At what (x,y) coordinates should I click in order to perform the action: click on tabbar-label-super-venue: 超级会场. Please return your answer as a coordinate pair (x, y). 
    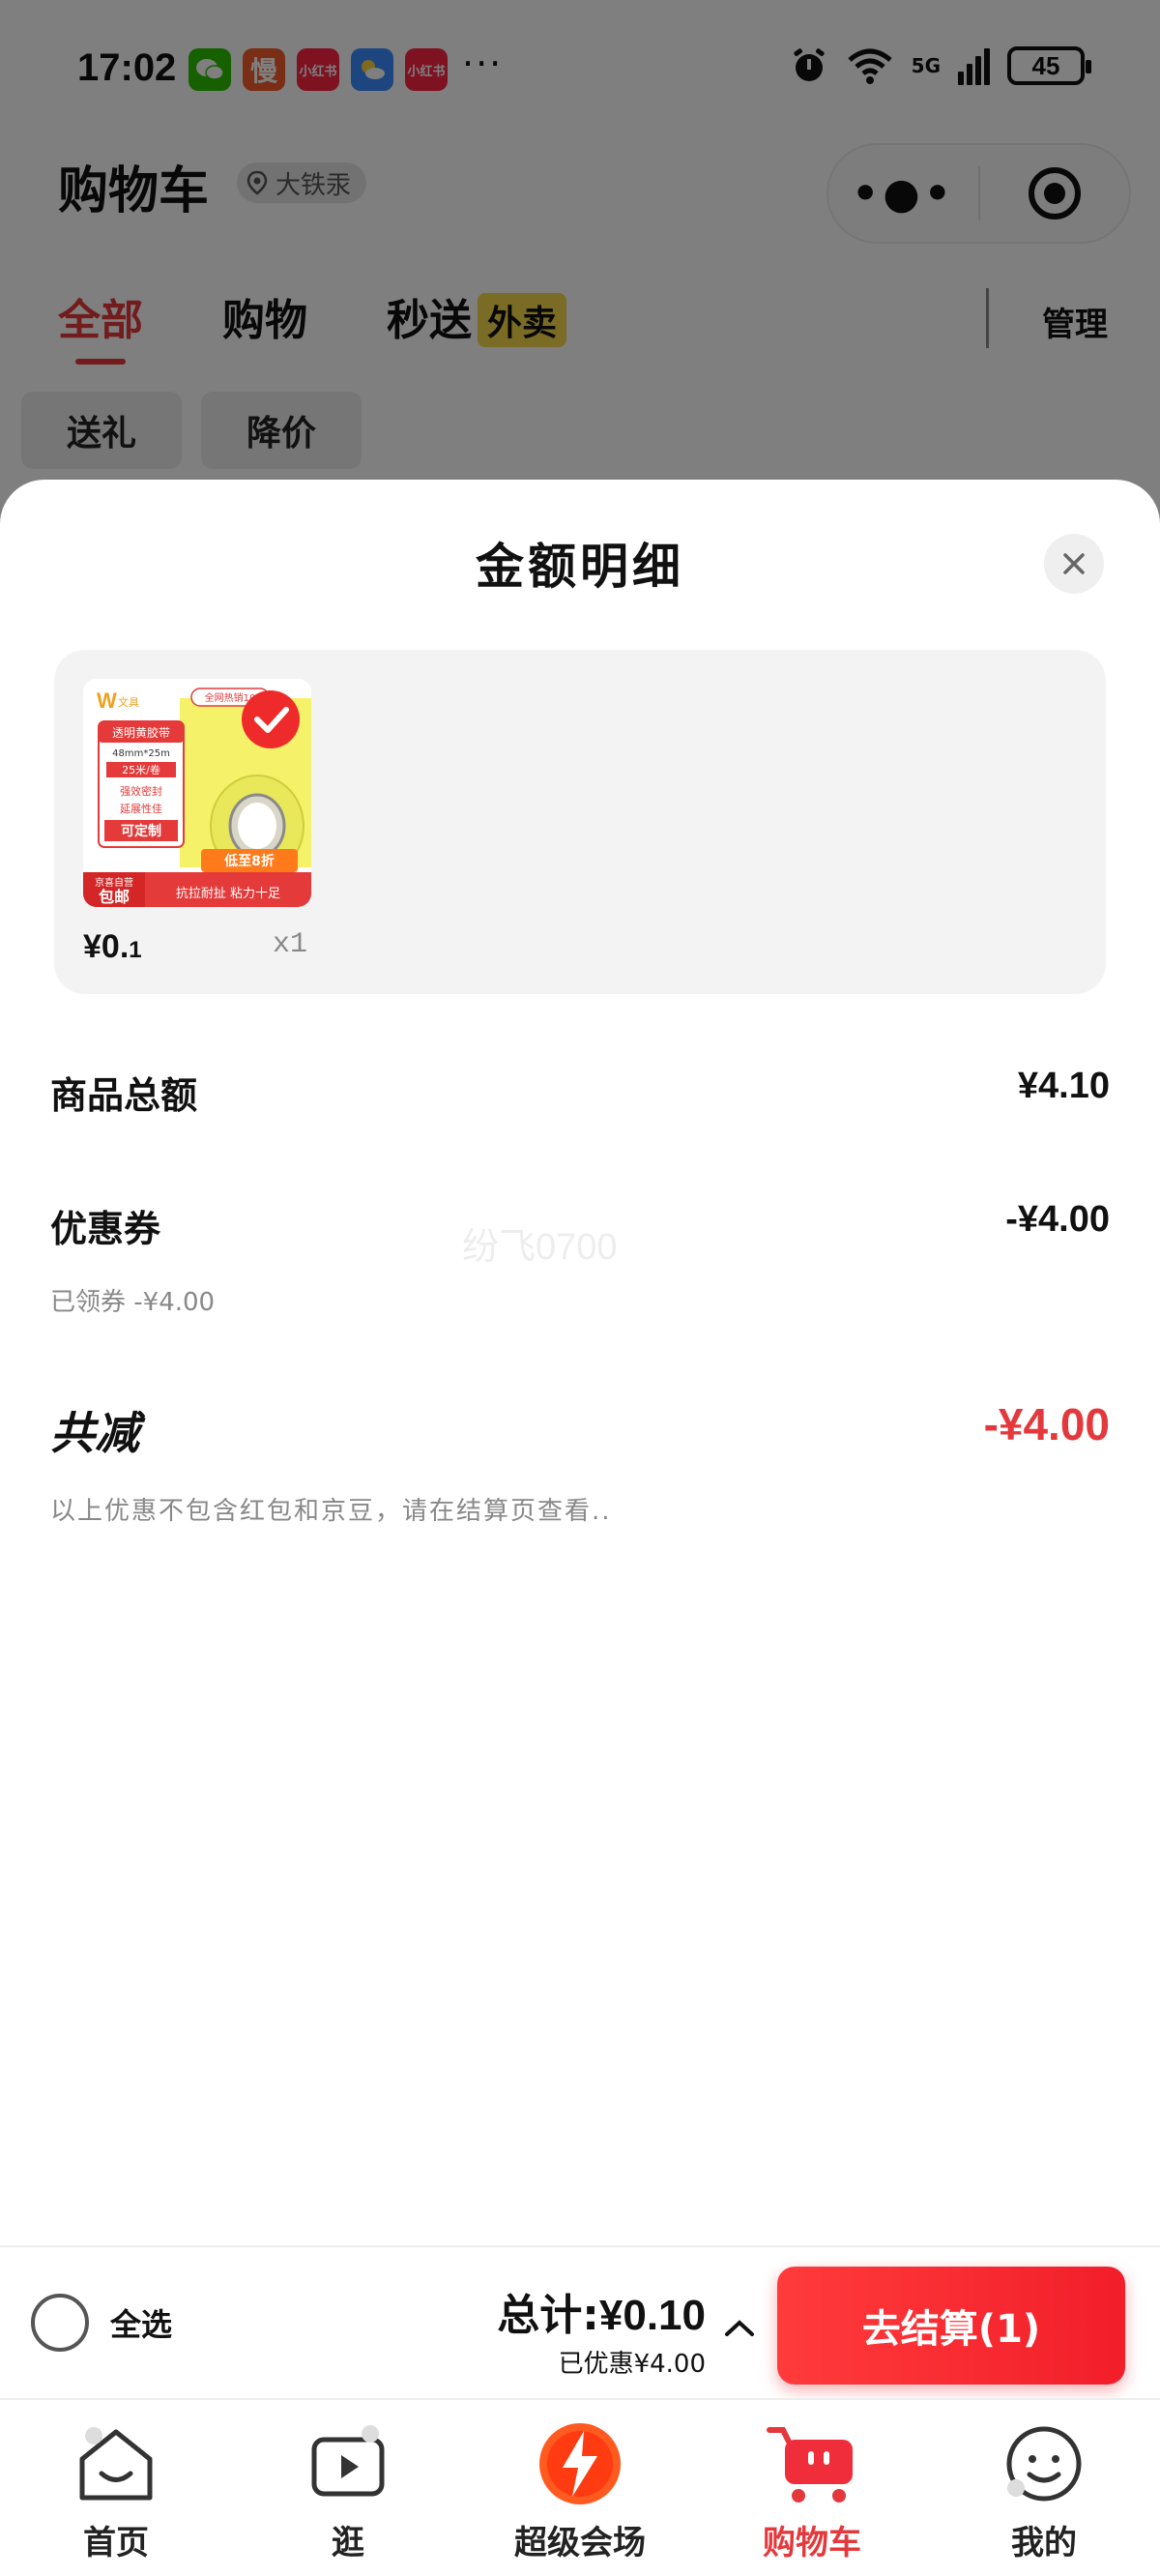
    Looking at the image, I should click on (580, 2543).